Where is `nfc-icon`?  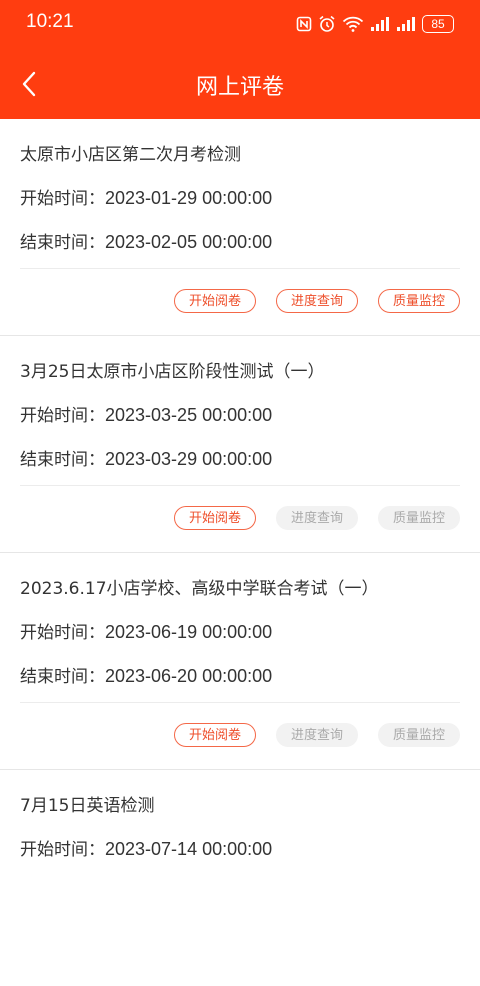 nfc-icon is located at coordinates (304, 24).